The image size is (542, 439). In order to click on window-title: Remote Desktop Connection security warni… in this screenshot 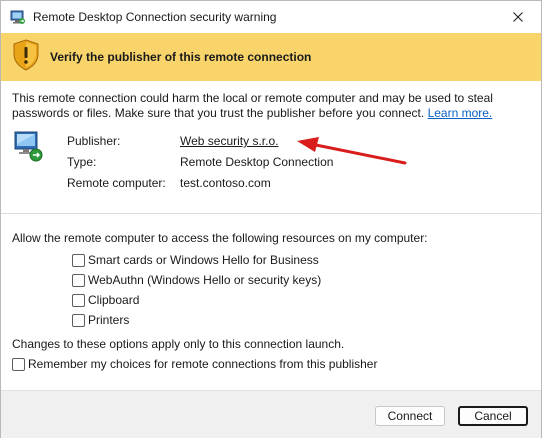, I will do `click(155, 17)`.